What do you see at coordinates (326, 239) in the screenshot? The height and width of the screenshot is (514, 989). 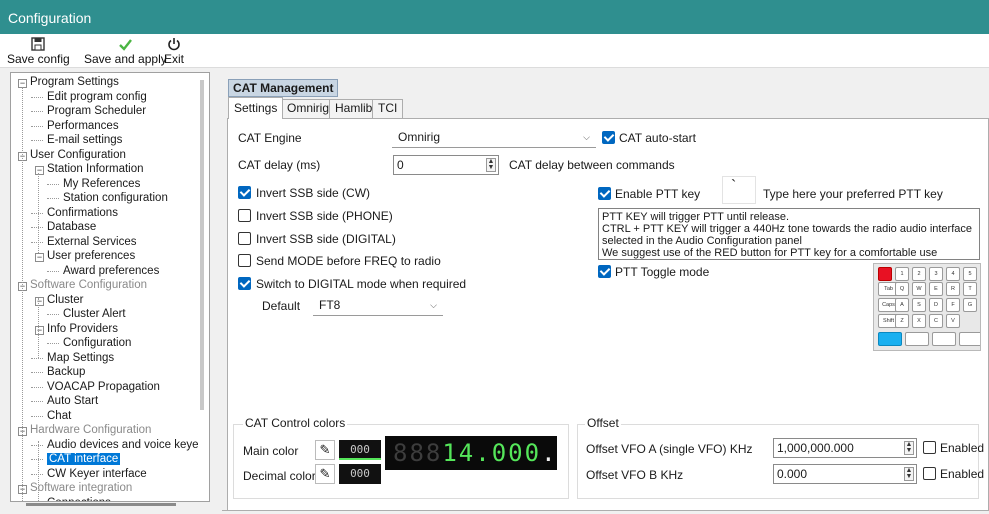 I see `invert-digital-label: Invert SSB side (DIGITAL)` at bounding box center [326, 239].